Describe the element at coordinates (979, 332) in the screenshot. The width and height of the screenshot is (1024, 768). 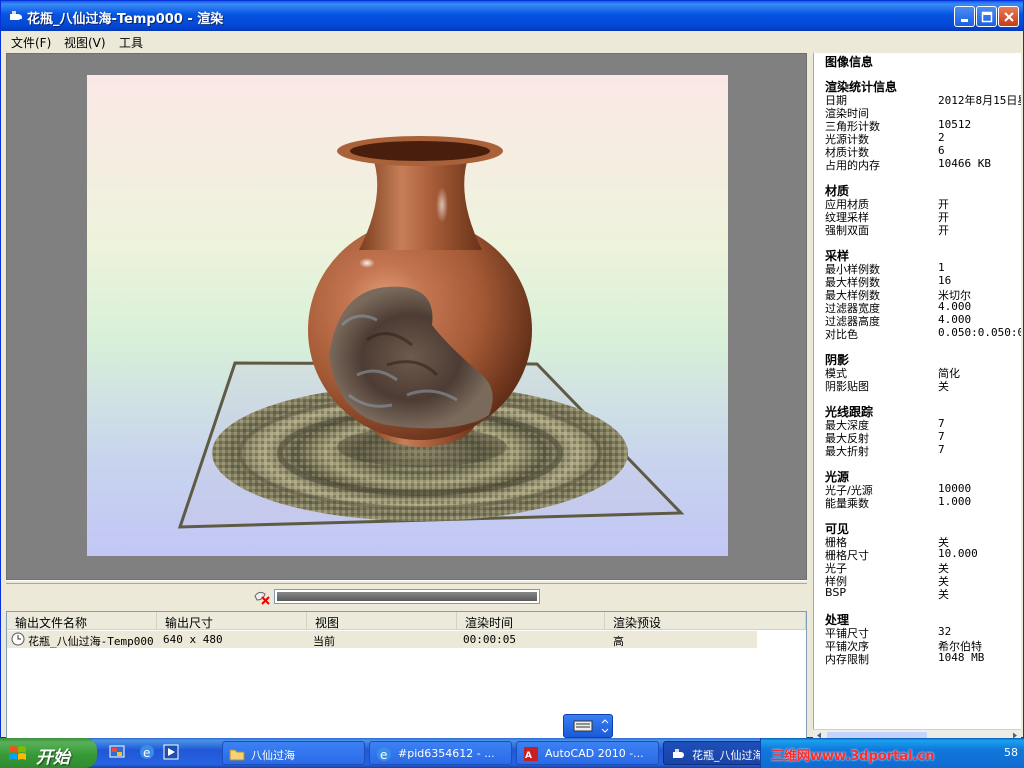
I see `info-value: 0.050:0.050:0.` at that location.